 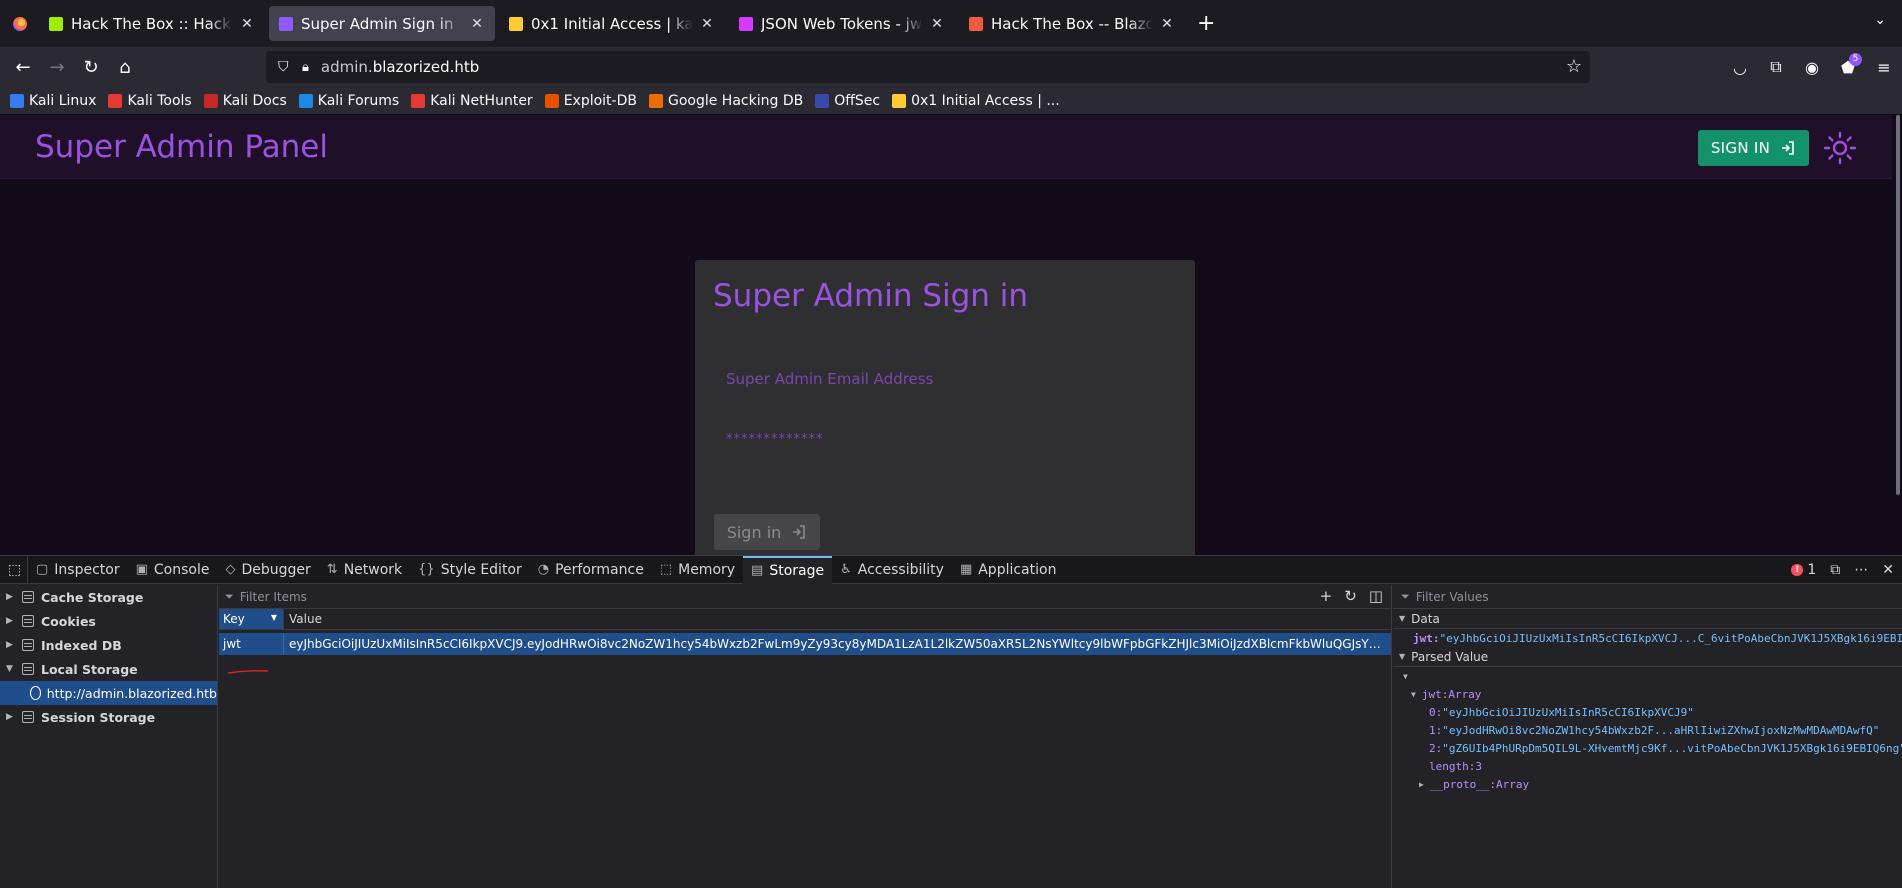 I want to click on table-header: Key▼ Value, so click(x=805, y=619).